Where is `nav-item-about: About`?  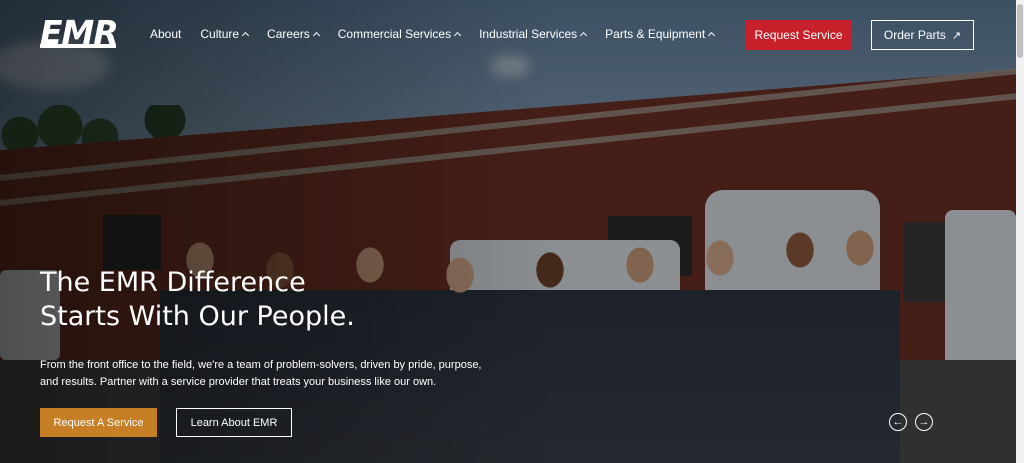
nav-item-about: About is located at coordinates (165, 34).